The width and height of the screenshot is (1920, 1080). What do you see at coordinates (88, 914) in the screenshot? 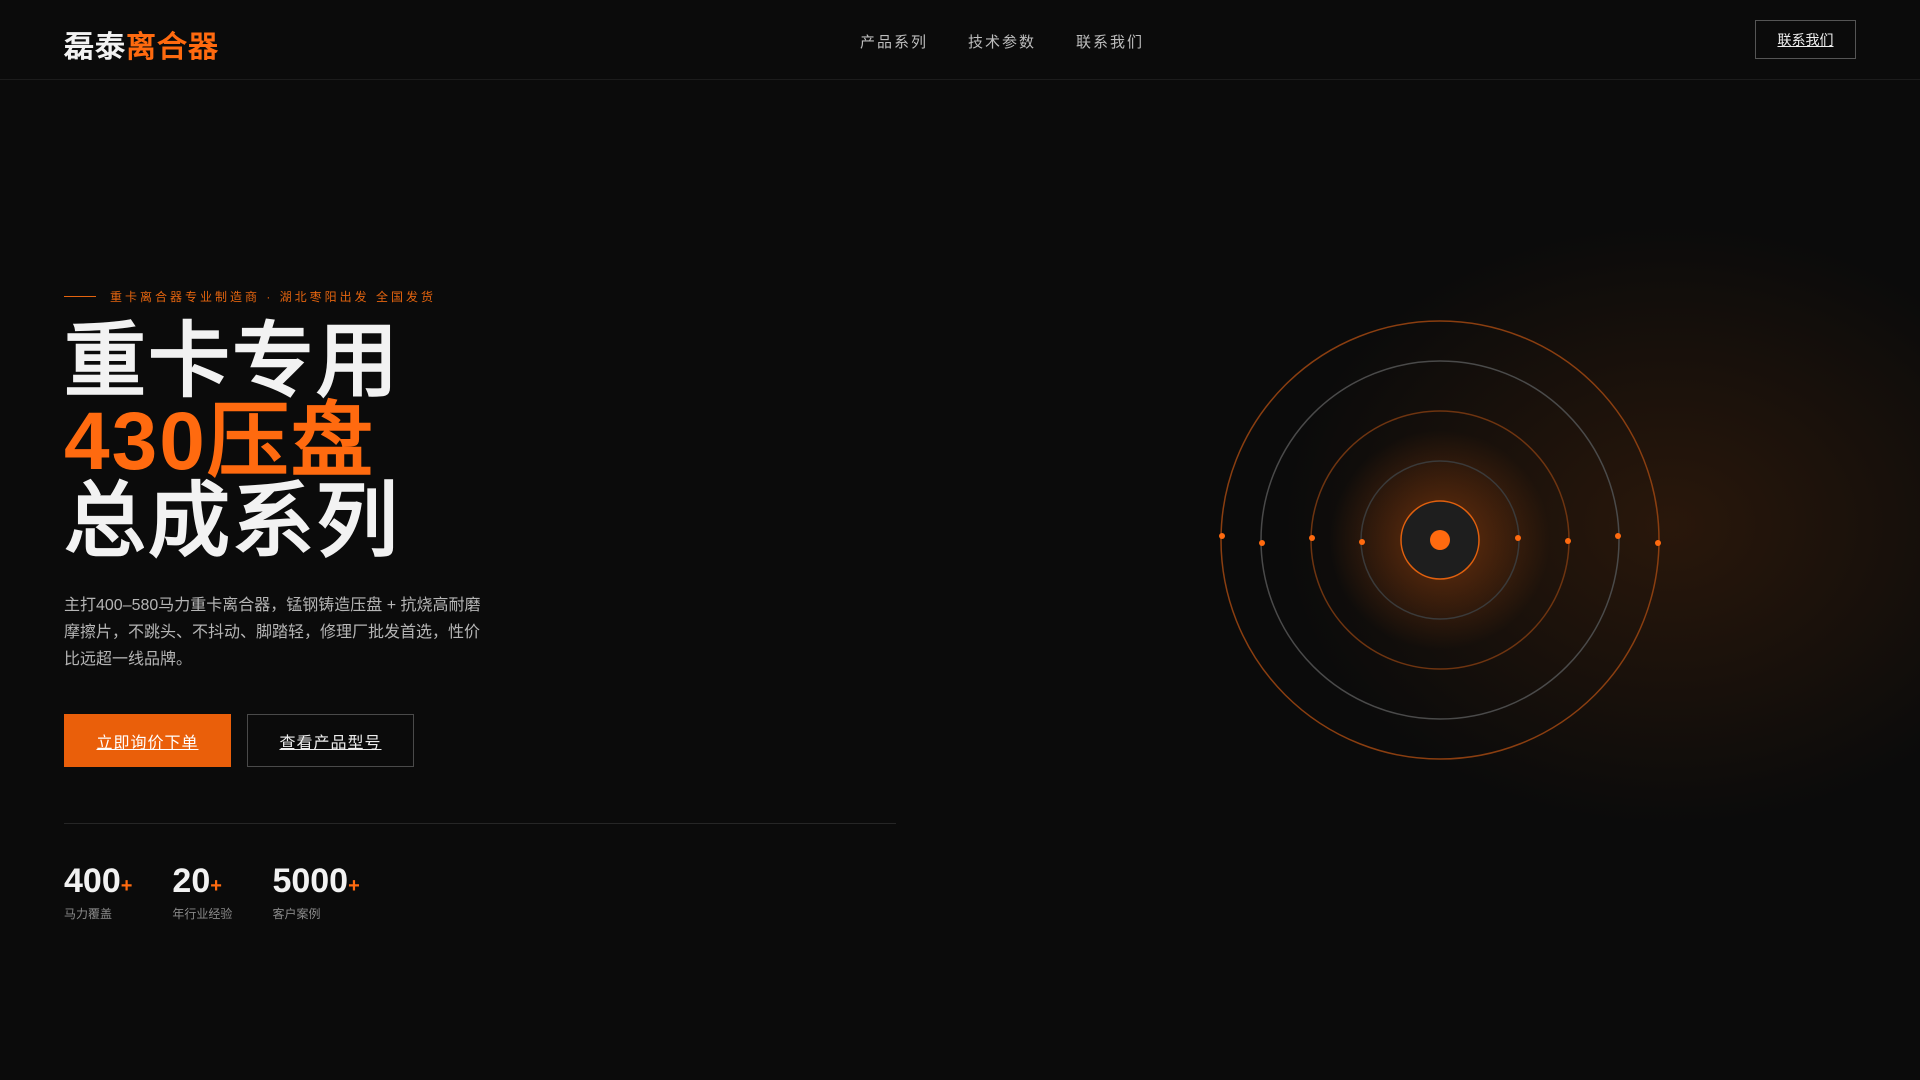
I see `stat-label: 马力覆盖` at bounding box center [88, 914].